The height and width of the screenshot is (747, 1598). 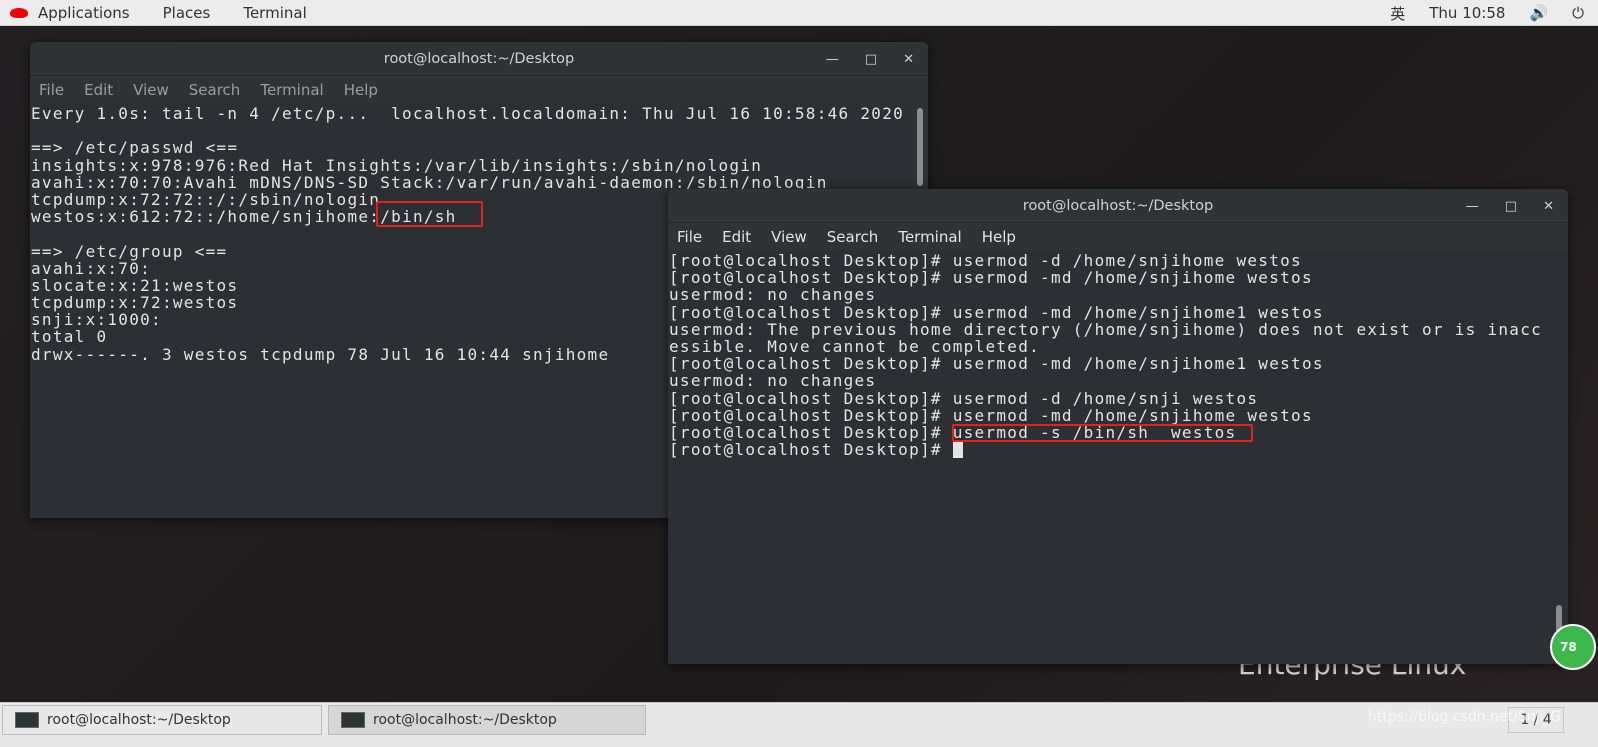 I want to click on floating-badge: 78, so click(x=1573, y=647).